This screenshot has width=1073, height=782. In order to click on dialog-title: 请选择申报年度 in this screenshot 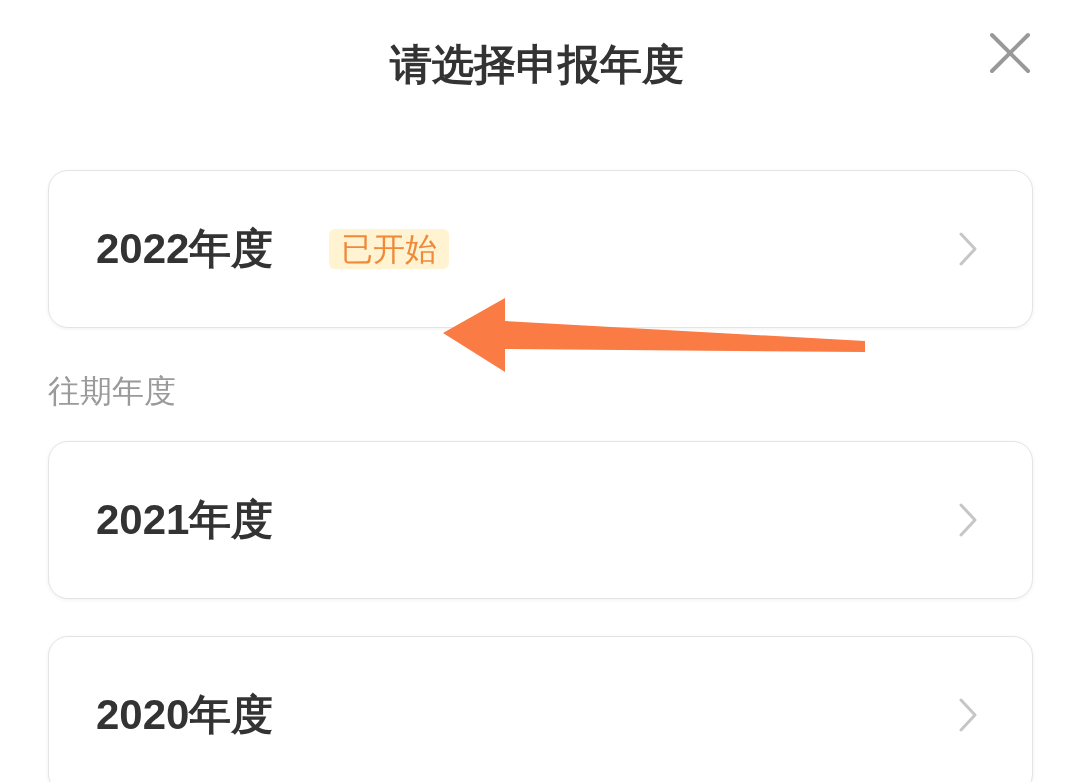, I will do `click(536, 64)`.